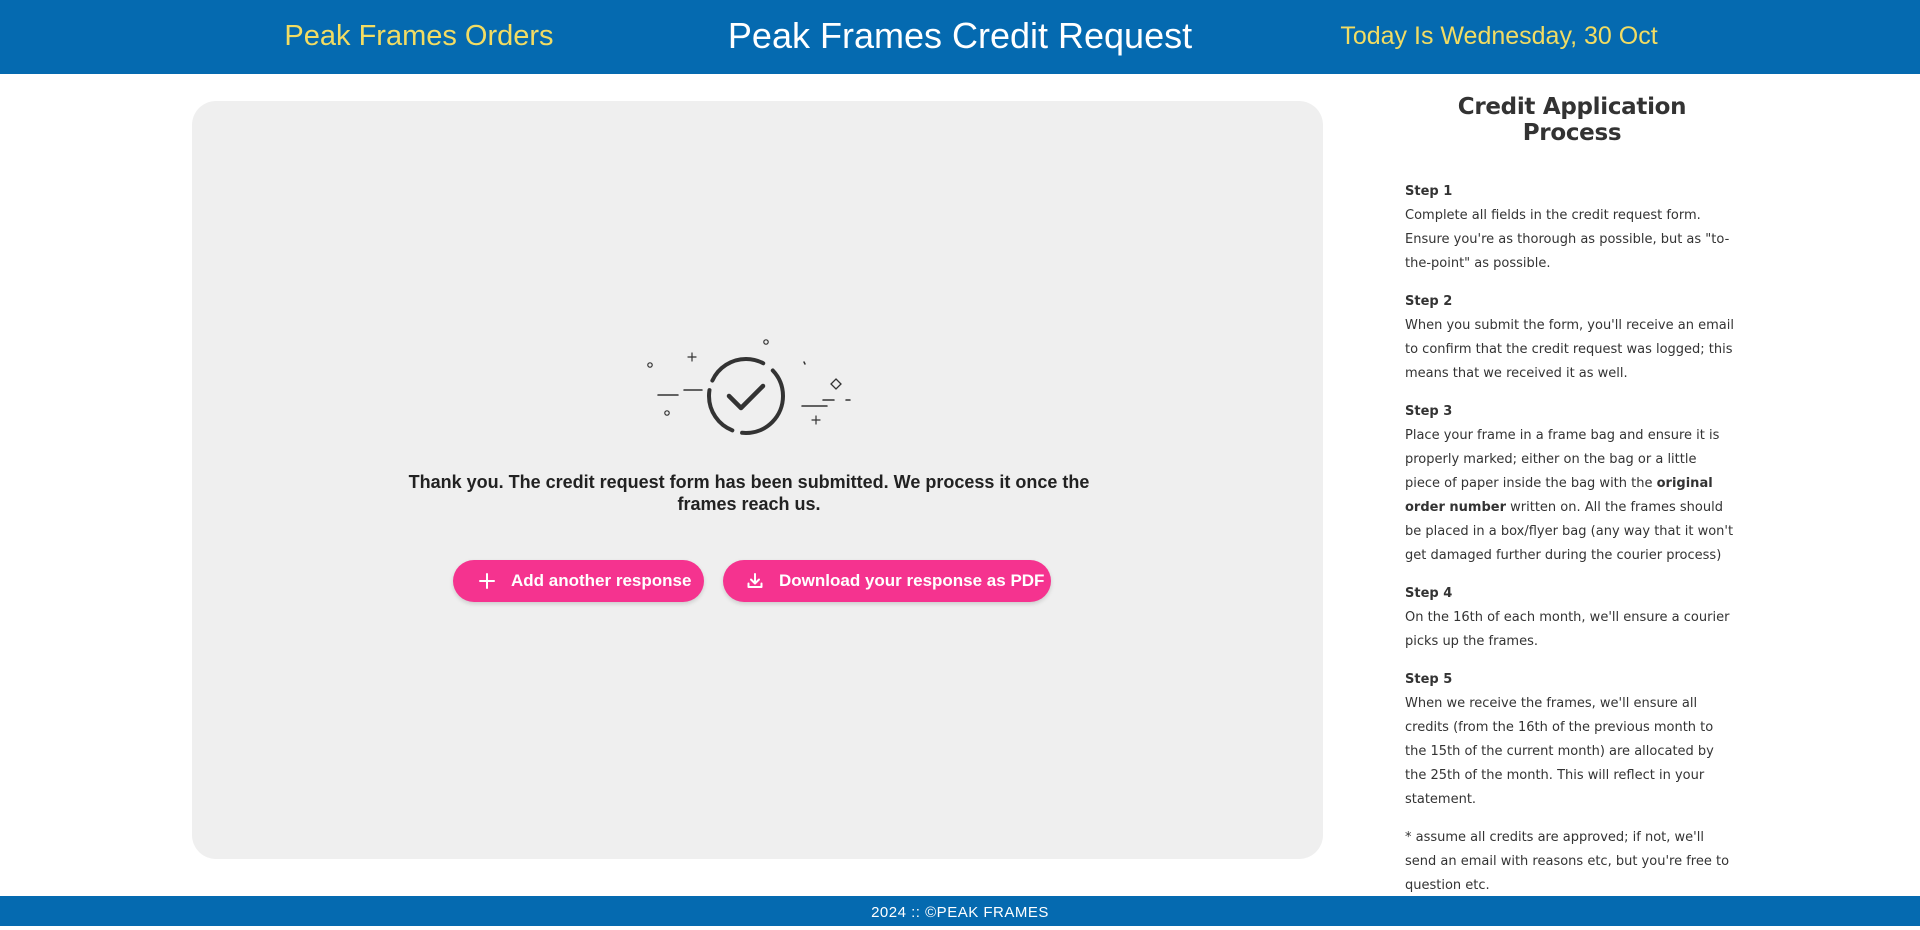  Describe the element at coordinates (487, 581) in the screenshot. I see `plus-icon` at that location.